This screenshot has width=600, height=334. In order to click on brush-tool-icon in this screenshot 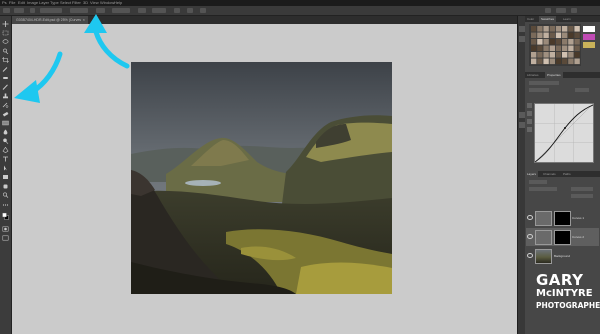, I will do `click(5, 87)`.